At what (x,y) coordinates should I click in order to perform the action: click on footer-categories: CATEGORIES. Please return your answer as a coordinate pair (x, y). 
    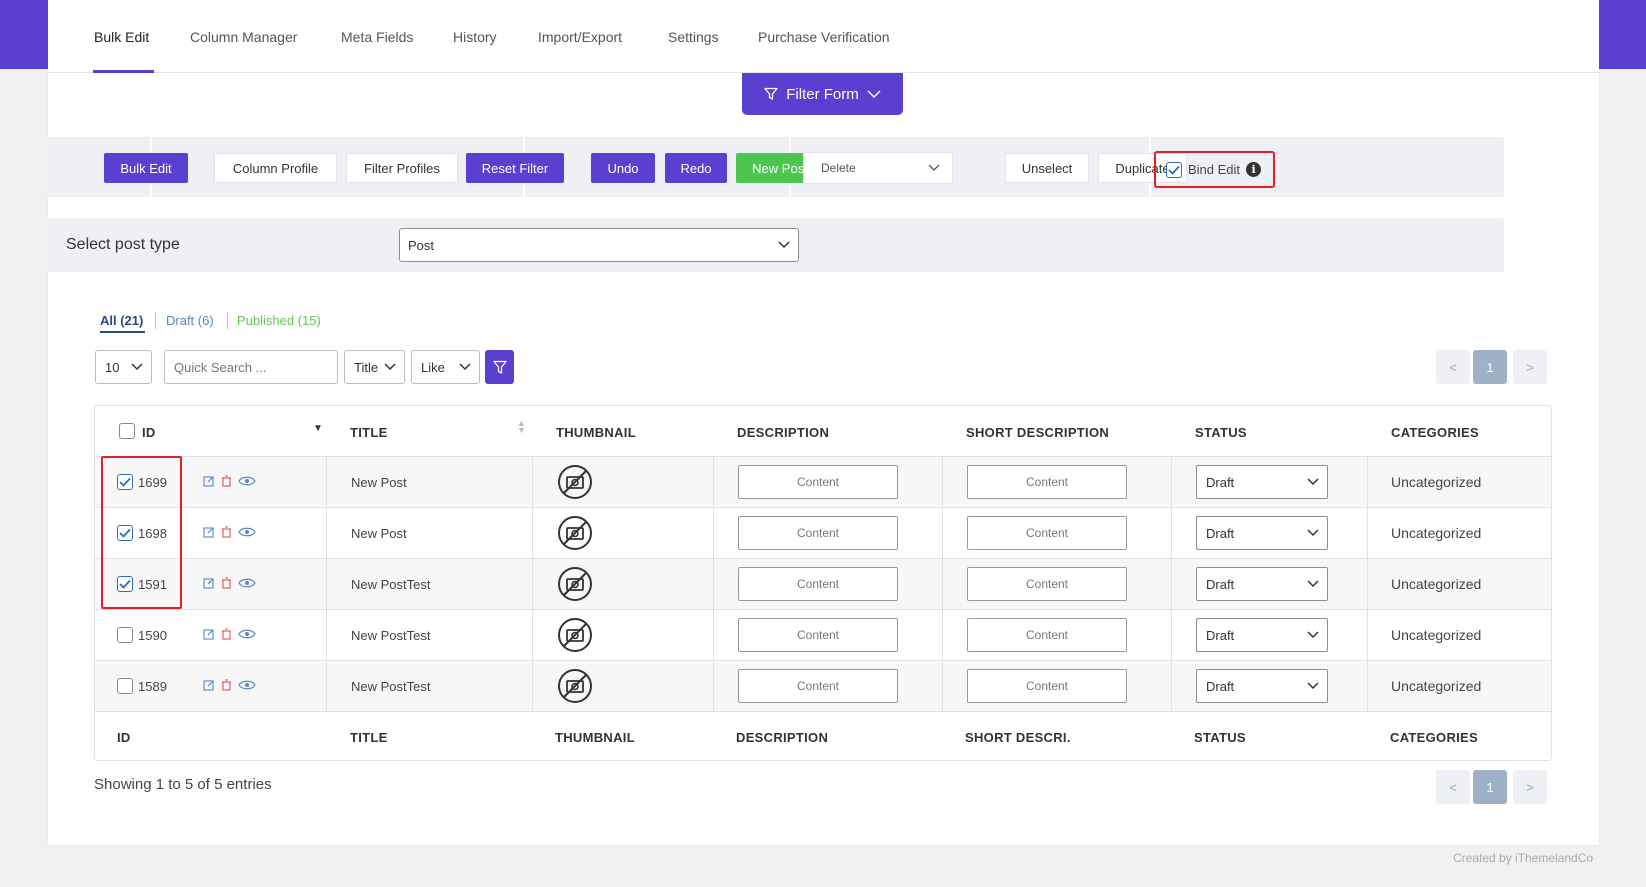
    Looking at the image, I should click on (1434, 737).